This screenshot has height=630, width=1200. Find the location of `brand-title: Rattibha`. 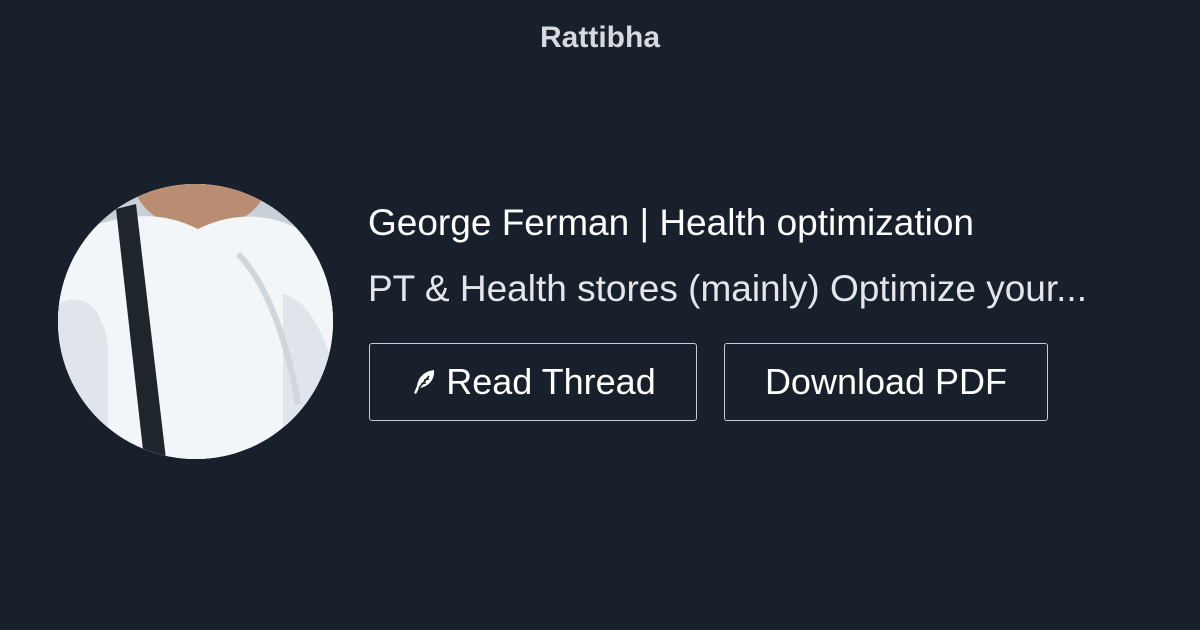

brand-title: Rattibha is located at coordinates (600, 37).